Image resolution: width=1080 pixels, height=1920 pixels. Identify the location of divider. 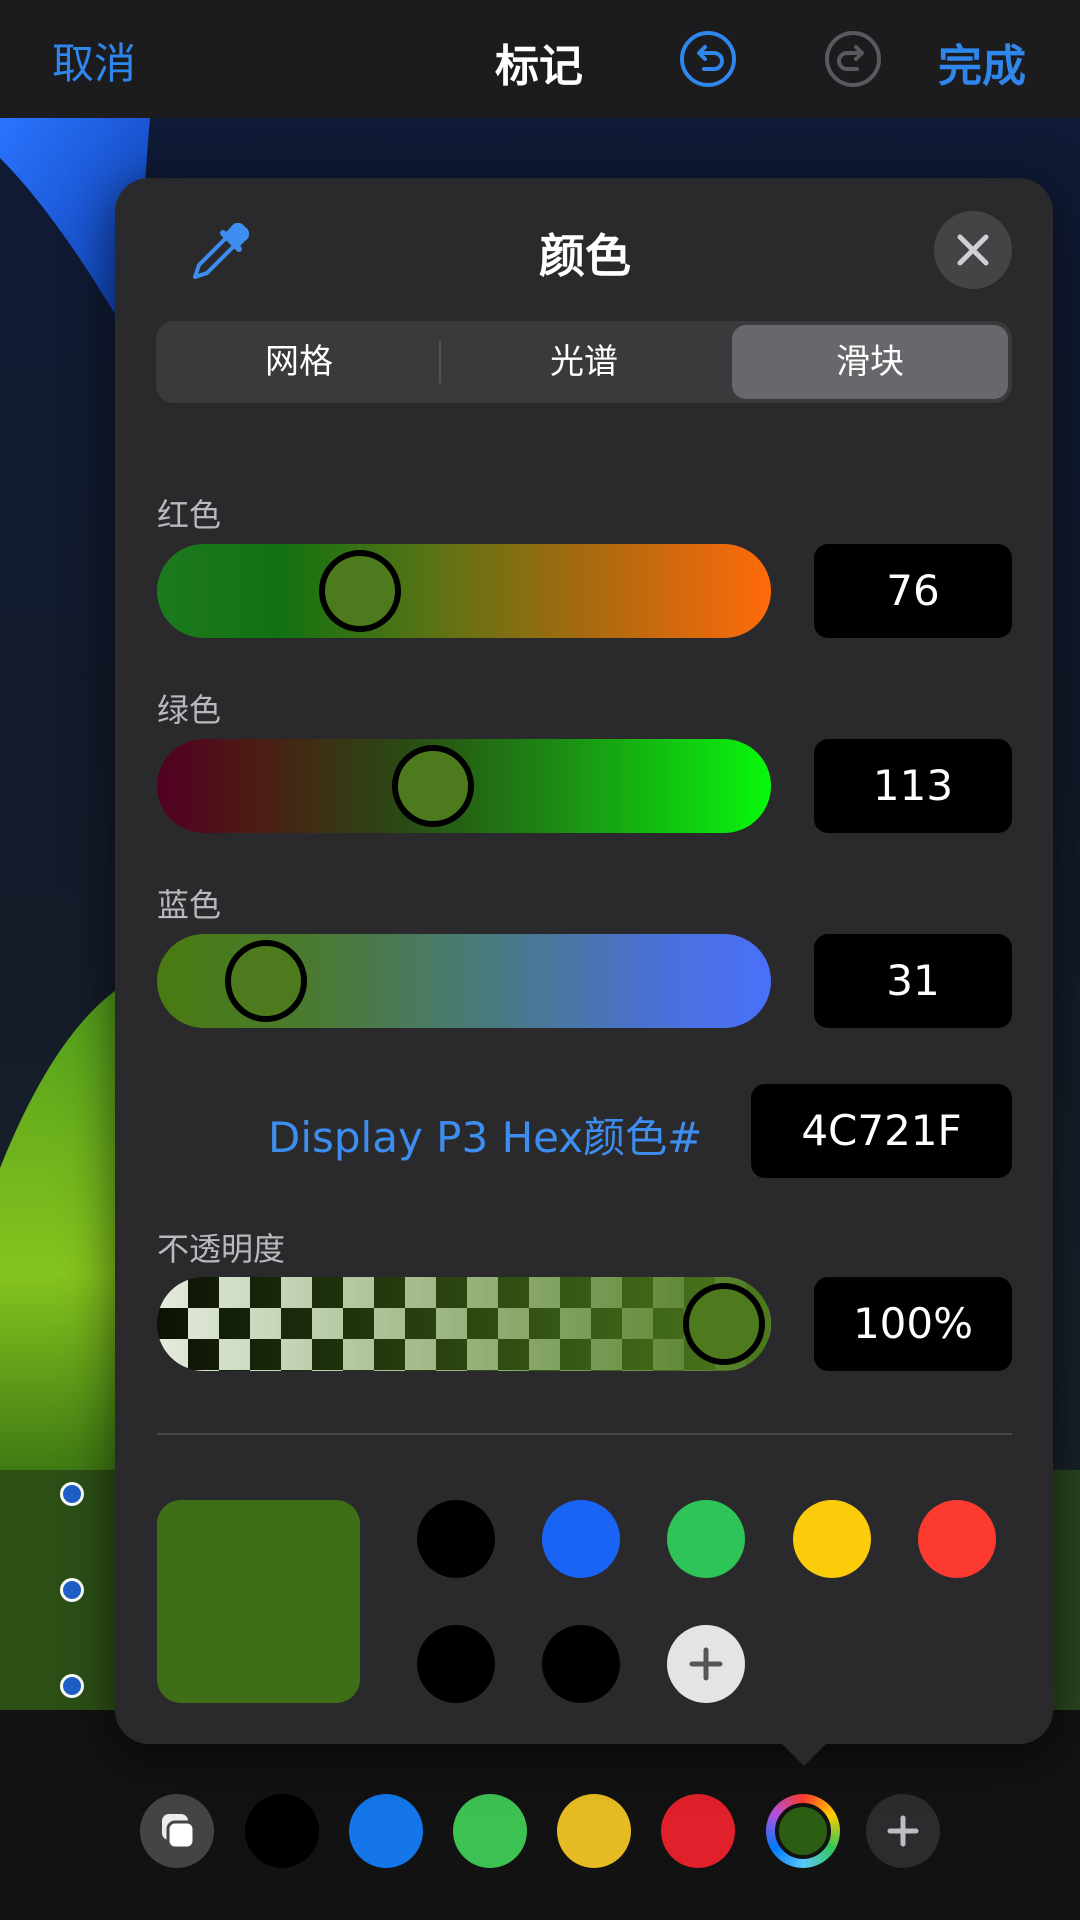
(584, 1434).